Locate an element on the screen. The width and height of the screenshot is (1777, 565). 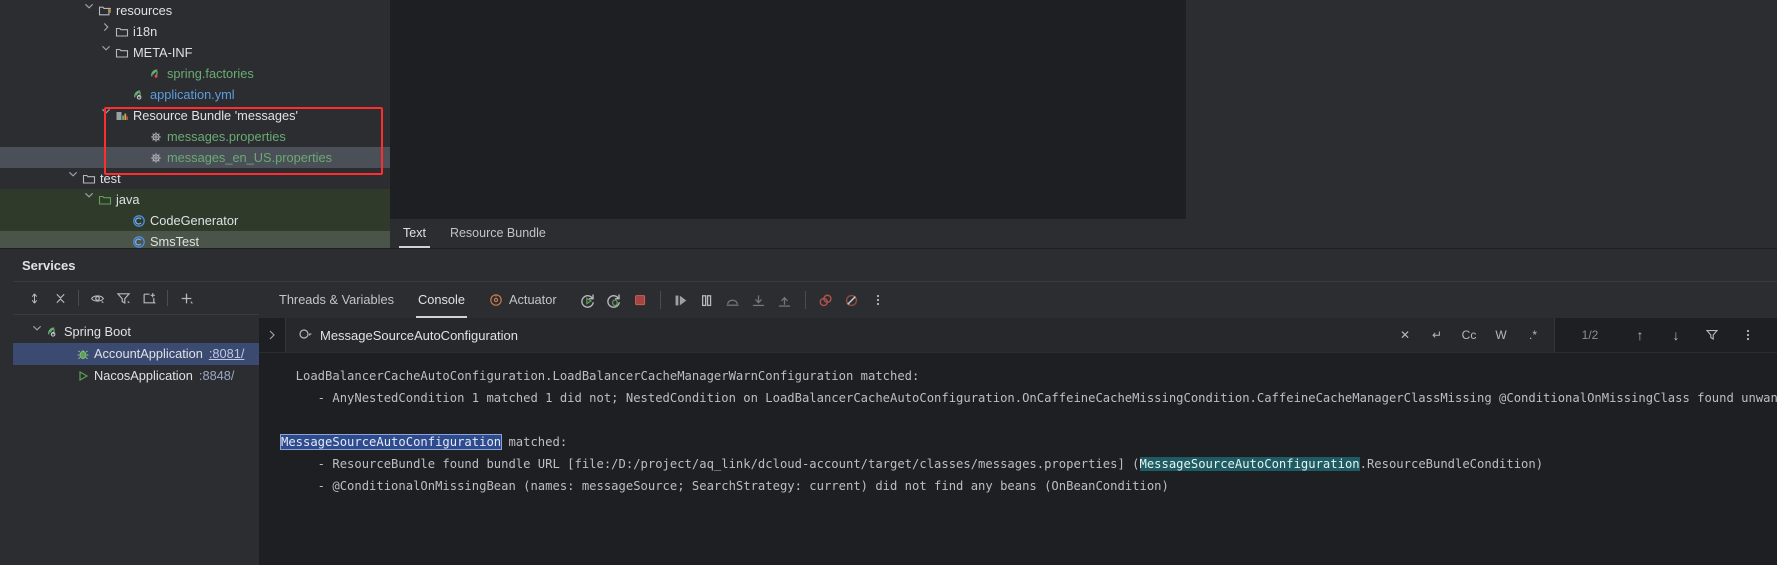
resume-program-icon is located at coordinates (681, 300).